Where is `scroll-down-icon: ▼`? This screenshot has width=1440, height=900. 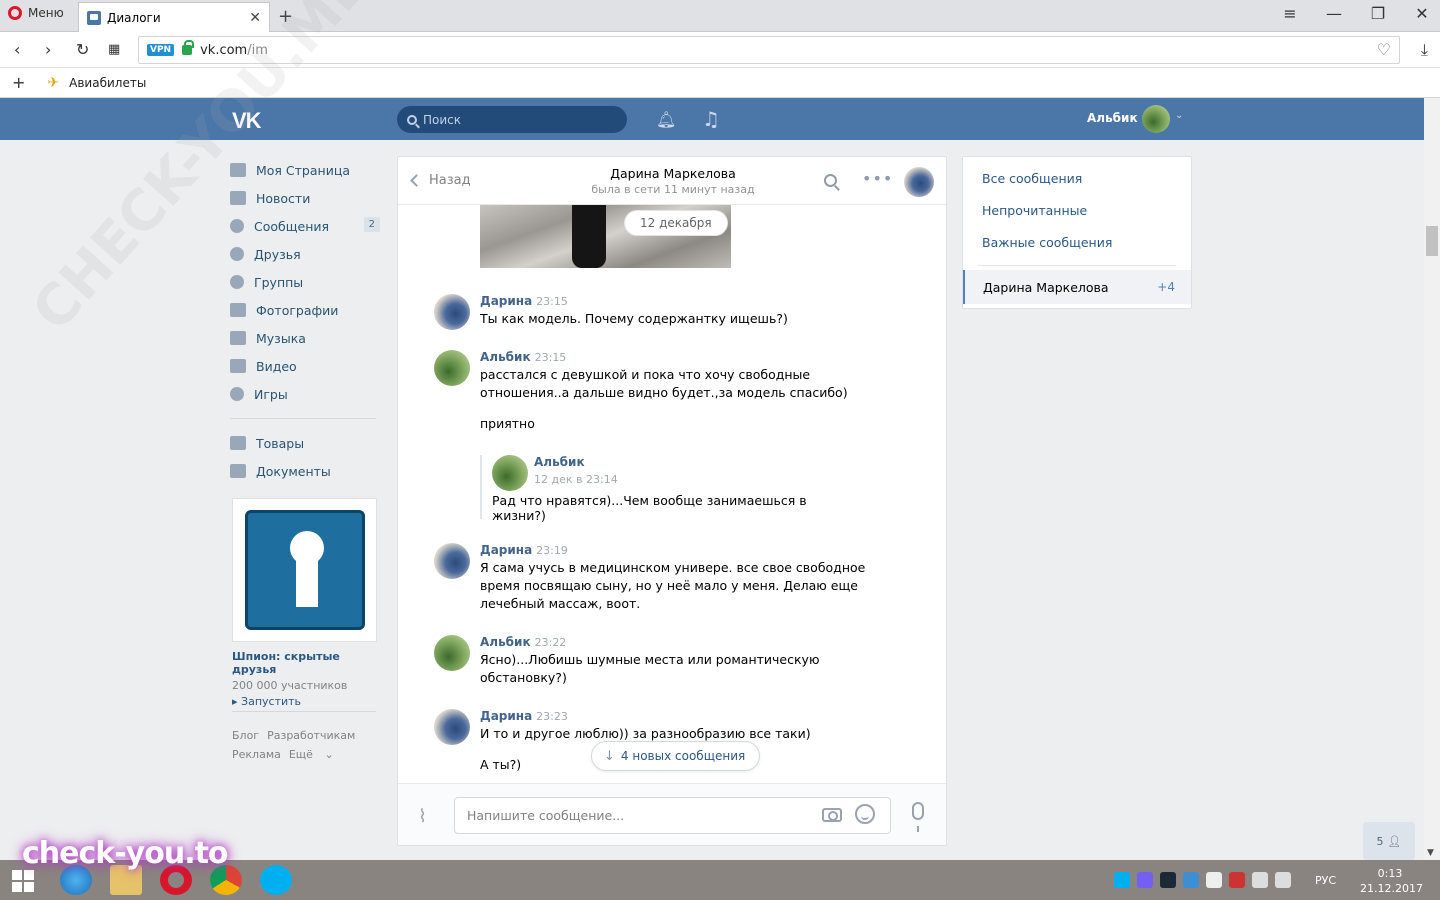 scroll-down-icon: ▼ is located at coordinates (1430, 853).